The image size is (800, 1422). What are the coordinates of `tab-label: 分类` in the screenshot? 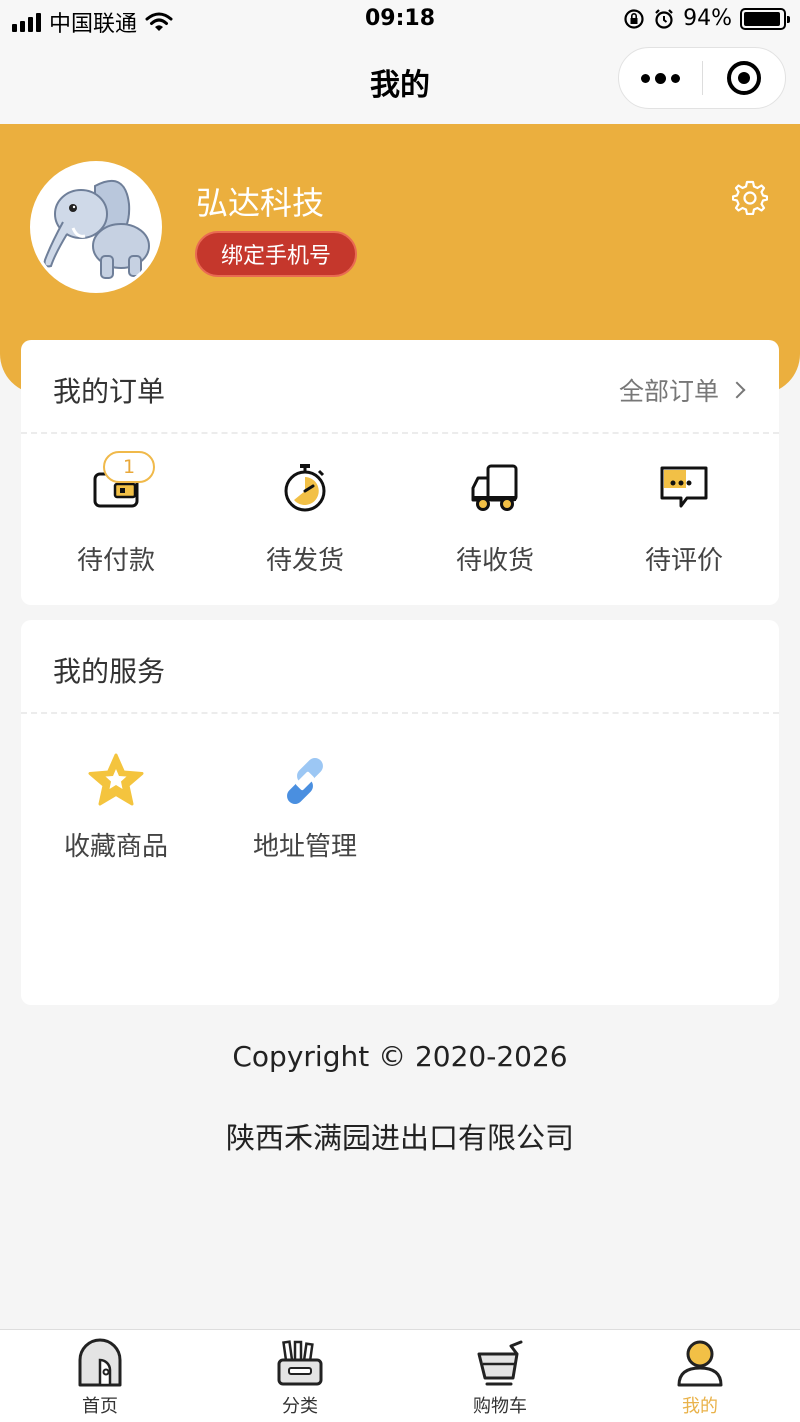 It's located at (300, 1406).